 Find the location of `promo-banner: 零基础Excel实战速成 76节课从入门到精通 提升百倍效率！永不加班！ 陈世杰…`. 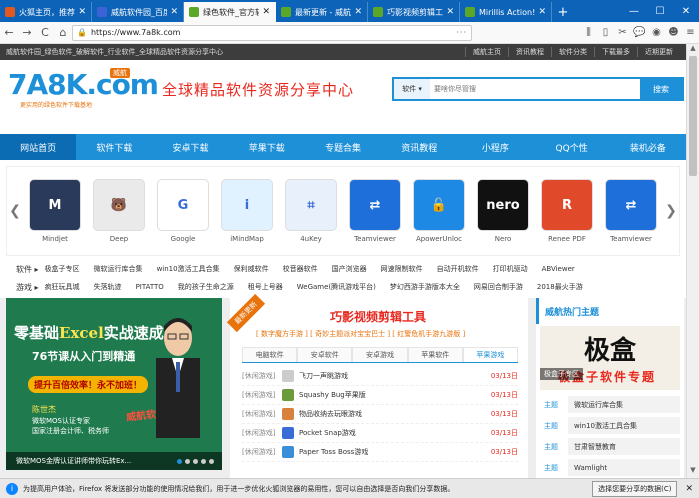

promo-banner: 零基础Excel实战速成 76节课从入门到精通 提升百倍效率！永不加班！ 陈世杰… is located at coordinates (114, 384).